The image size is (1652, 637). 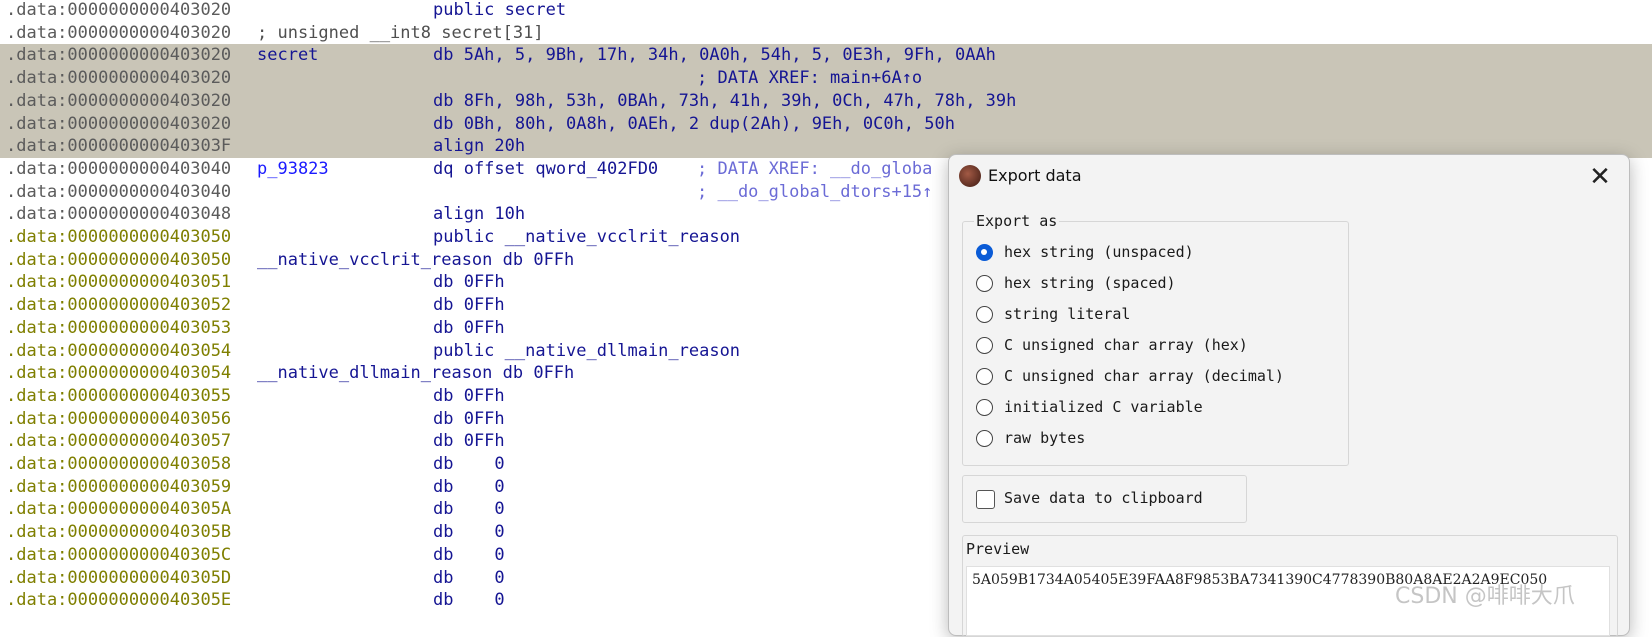 I want to click on clipboard-group: Save data to clipboard, so click(x=1104, y=499).